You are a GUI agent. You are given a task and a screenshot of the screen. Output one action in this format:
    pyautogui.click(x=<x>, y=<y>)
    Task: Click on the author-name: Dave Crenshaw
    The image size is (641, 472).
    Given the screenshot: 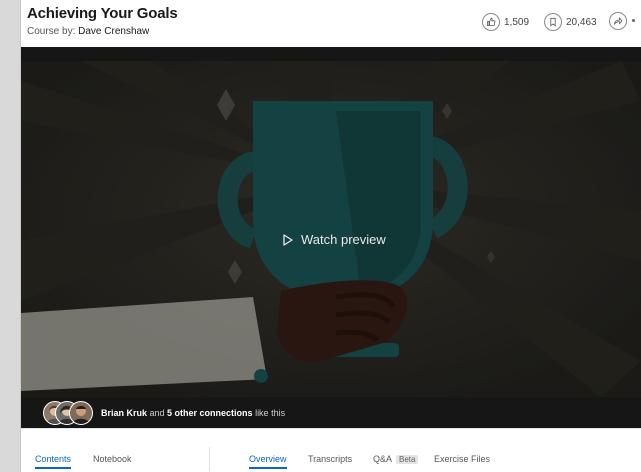 What is the action you would take?
    pyautogui.click(x=113, y=31)
    